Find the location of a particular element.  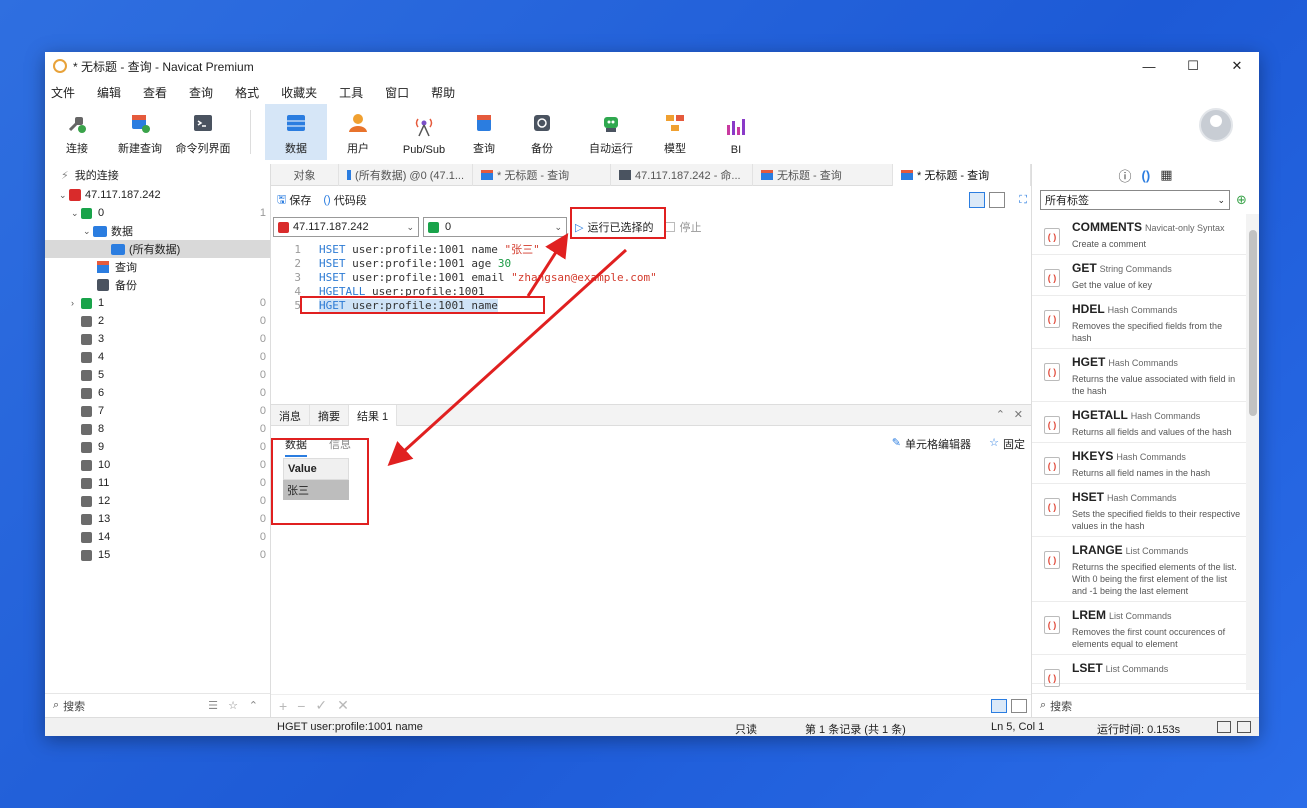

chevron-down-icon: ⌄ is located at coordinates (558, 226).